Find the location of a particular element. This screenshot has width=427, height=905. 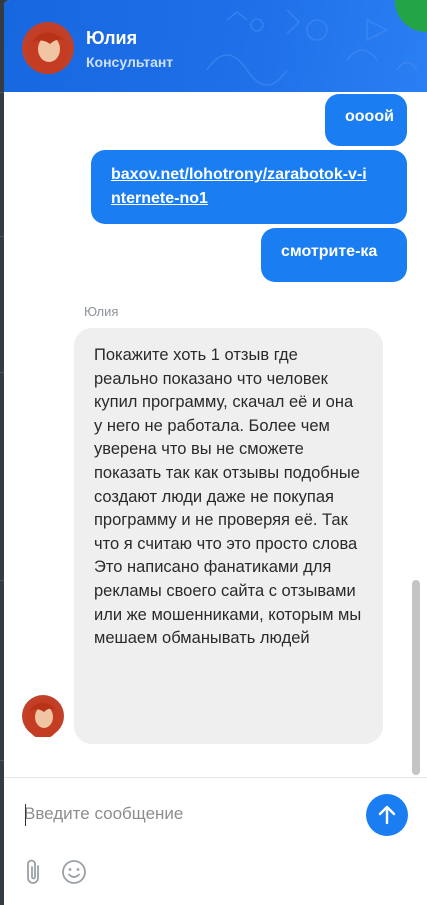

sender-avatar is located at coordinates (43, 717).